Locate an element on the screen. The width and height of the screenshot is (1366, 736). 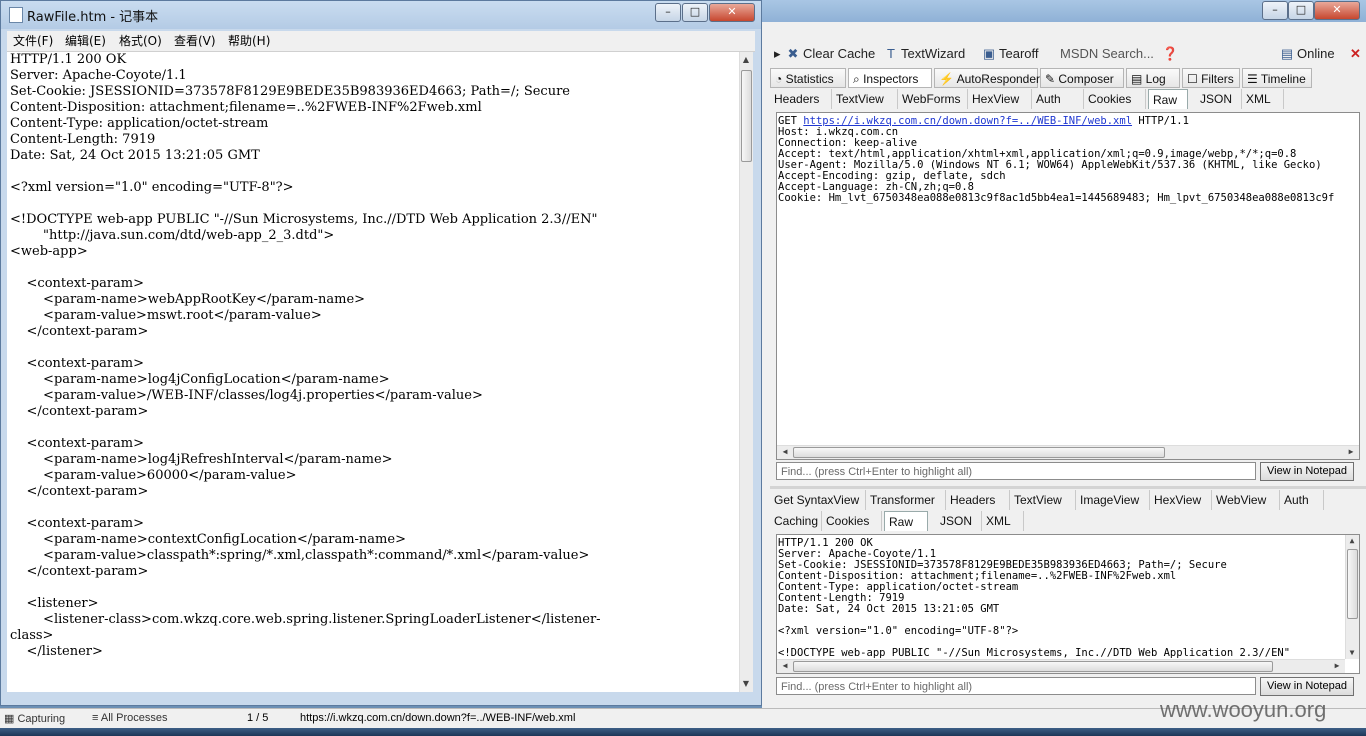
tab-log: ▤ Log is located at coordinates (1153, 78).